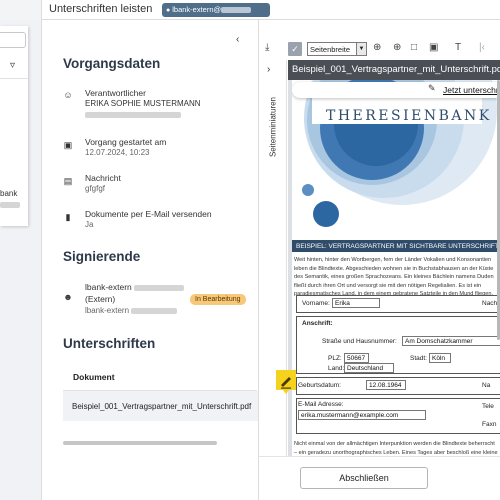 Image resolution: width=500 pixels, height=500 pixels. I want to click on download-icon: ⤓, so click(267, 47).